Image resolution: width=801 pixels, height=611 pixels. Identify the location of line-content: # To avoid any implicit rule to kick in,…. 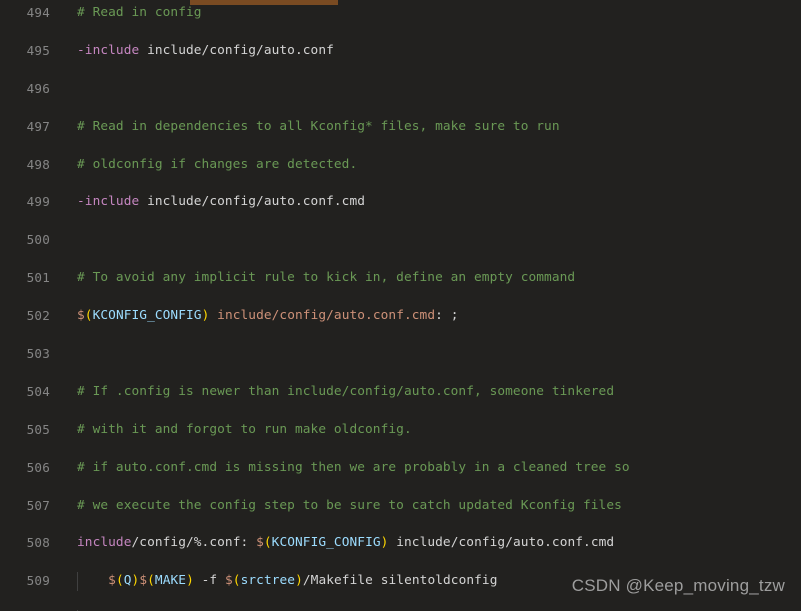
(326, 278).